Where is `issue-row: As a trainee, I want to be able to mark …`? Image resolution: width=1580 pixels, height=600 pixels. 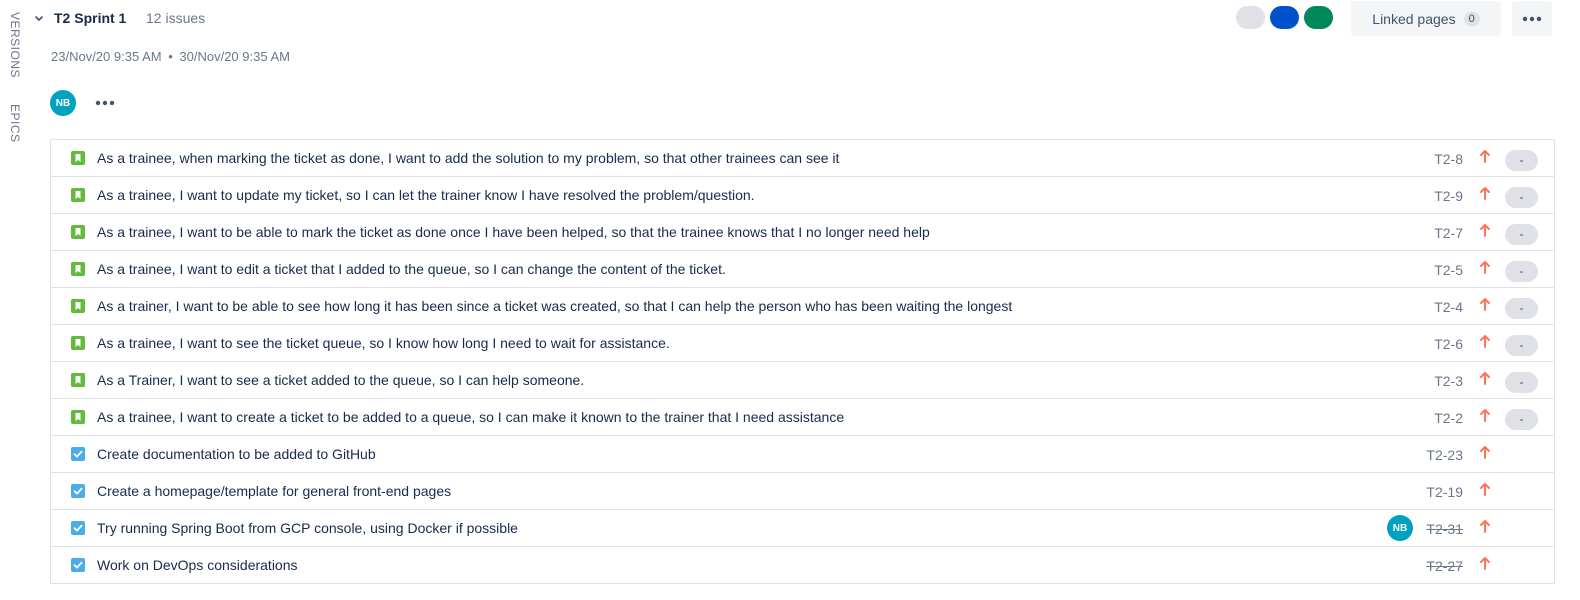 issue-row: As a trainee, I want to be able to mark … is located at coordinates (802, 232).